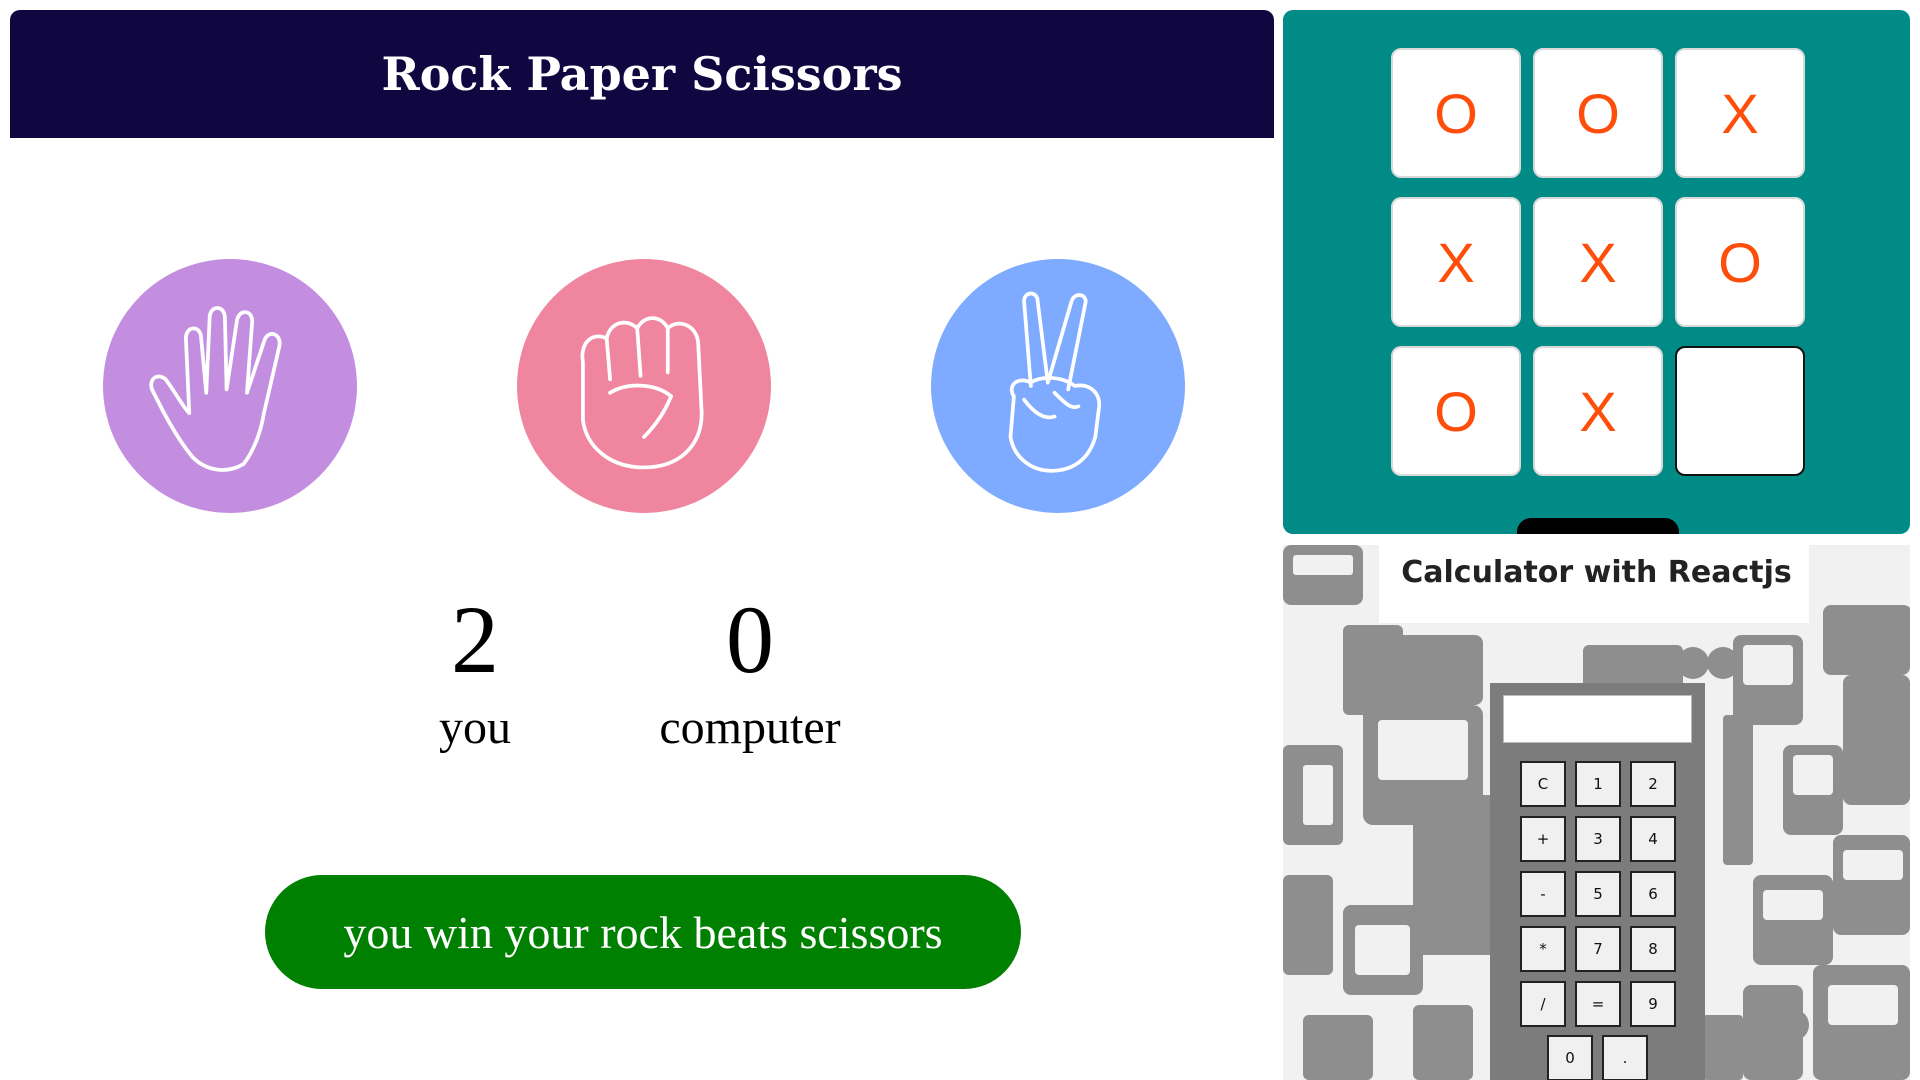  Describe the element at coordinates (1456, 411) in the screenshot. I see `ttt-cell-7: O` at that location.